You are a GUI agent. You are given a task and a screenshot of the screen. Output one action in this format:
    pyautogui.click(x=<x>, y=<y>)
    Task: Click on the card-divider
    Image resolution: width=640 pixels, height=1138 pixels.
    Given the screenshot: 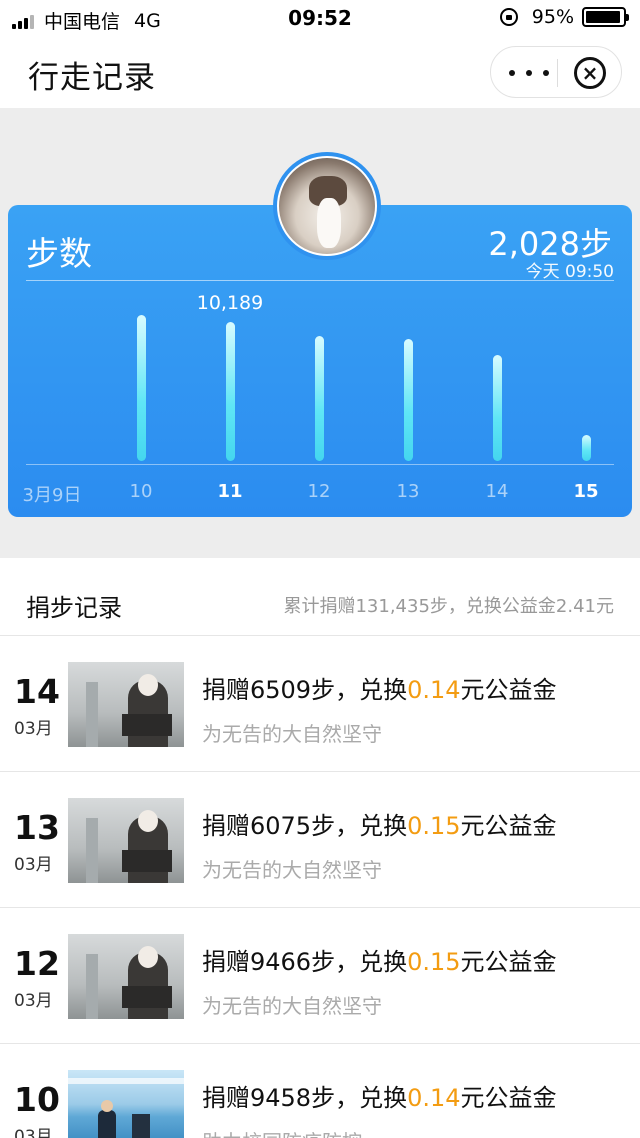 What is the action you would take?
    pyautogui.click(x=320, y=280)
    